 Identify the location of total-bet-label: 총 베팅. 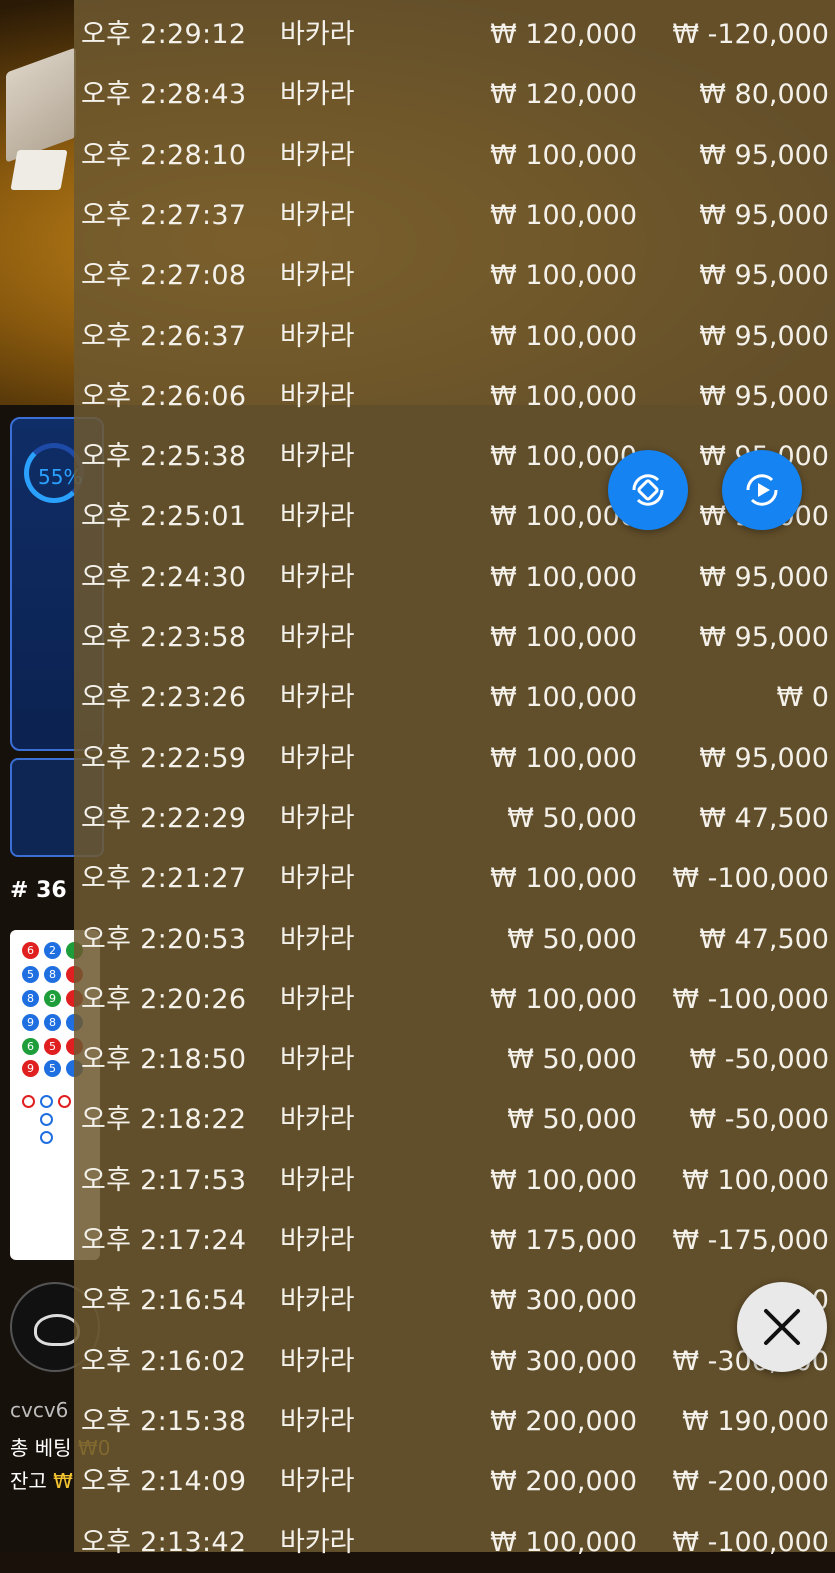
(41, 1448).